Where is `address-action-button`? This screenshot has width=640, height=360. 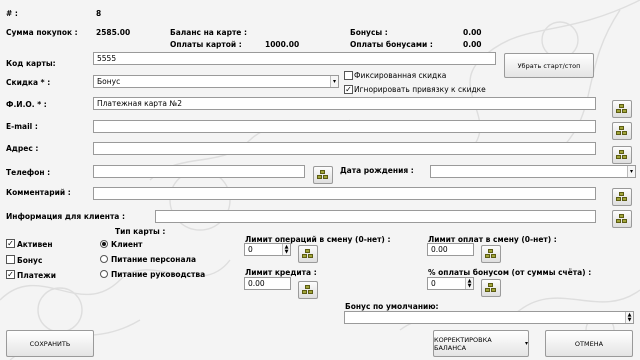
address-action-button is located at coordinates (622, 155).